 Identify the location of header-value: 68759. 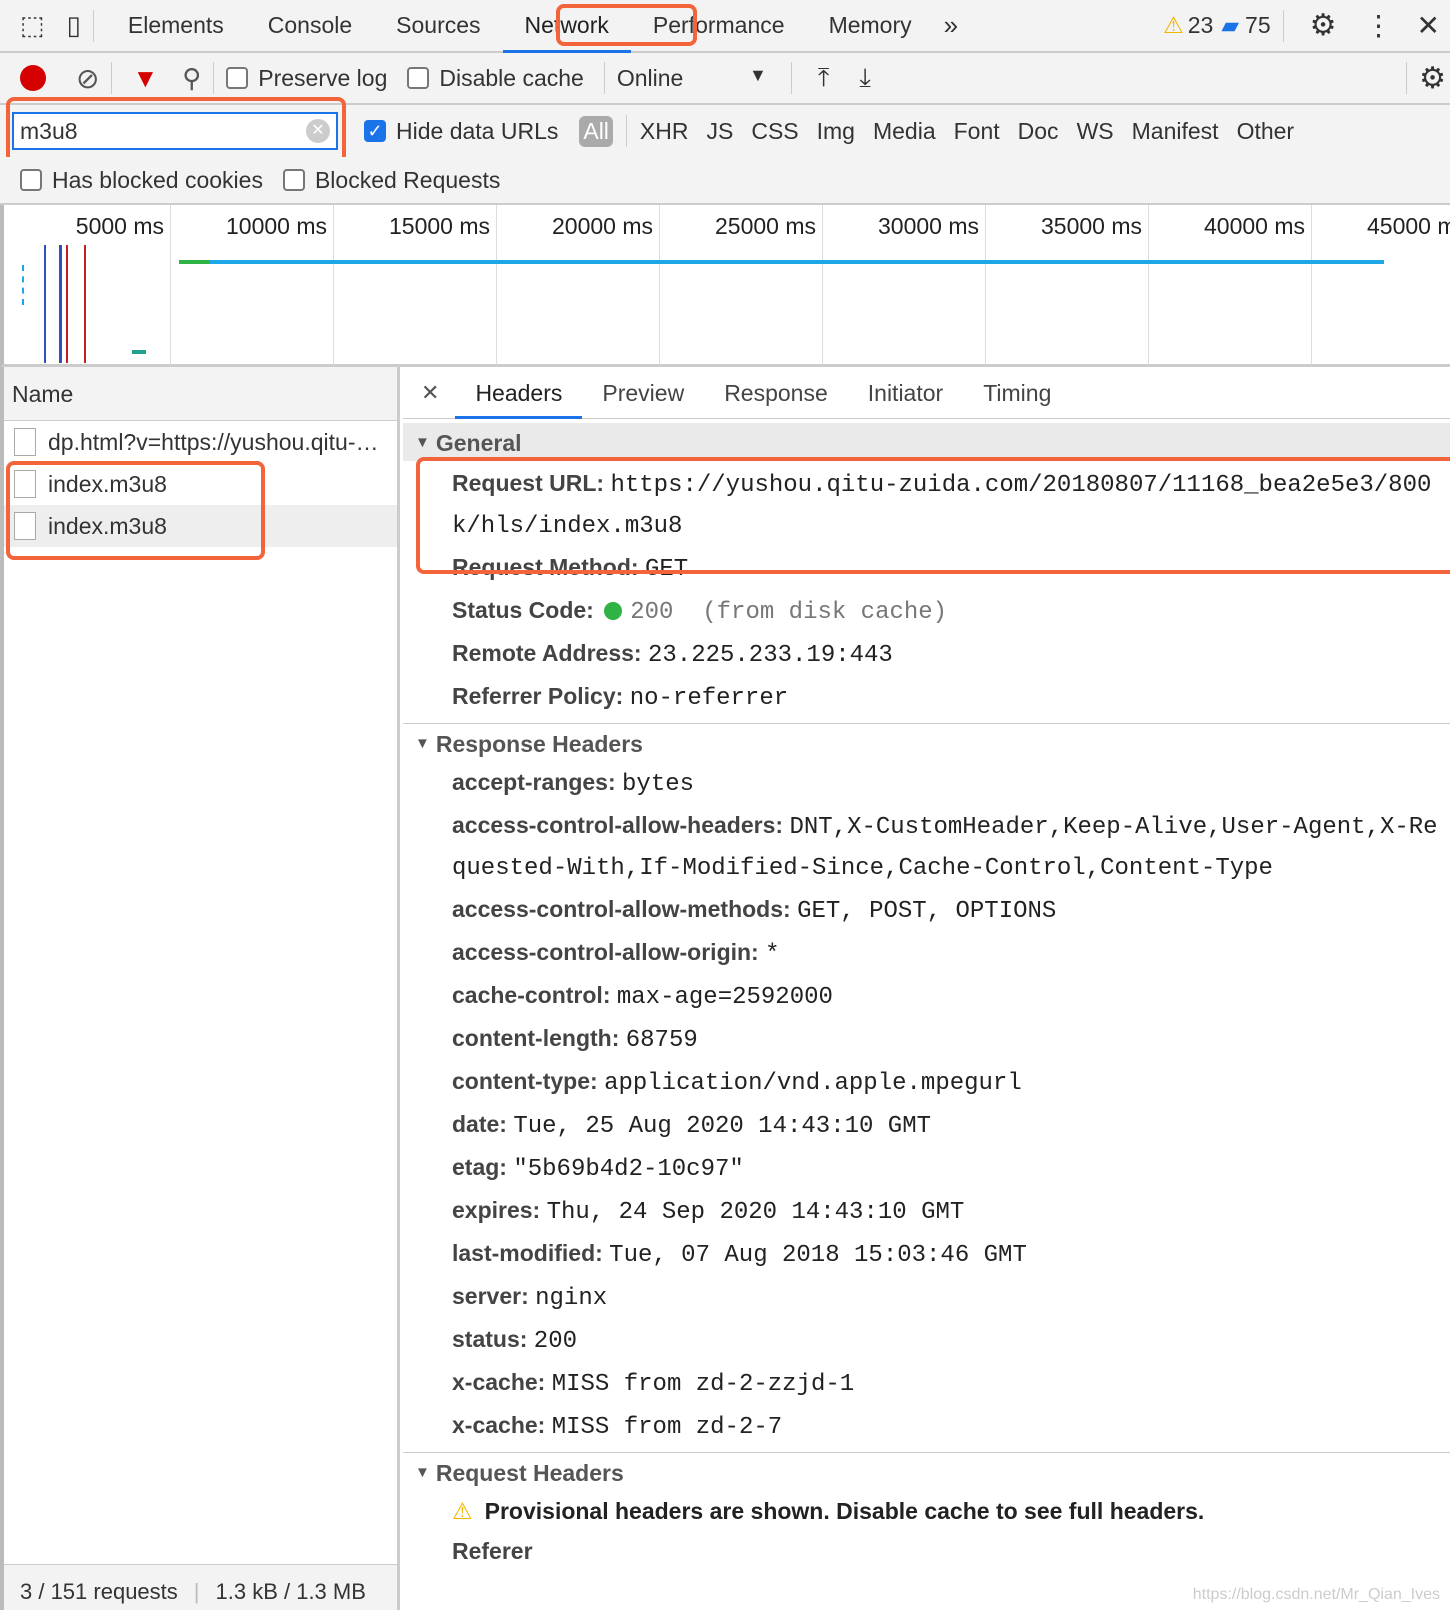
(661, 1040).